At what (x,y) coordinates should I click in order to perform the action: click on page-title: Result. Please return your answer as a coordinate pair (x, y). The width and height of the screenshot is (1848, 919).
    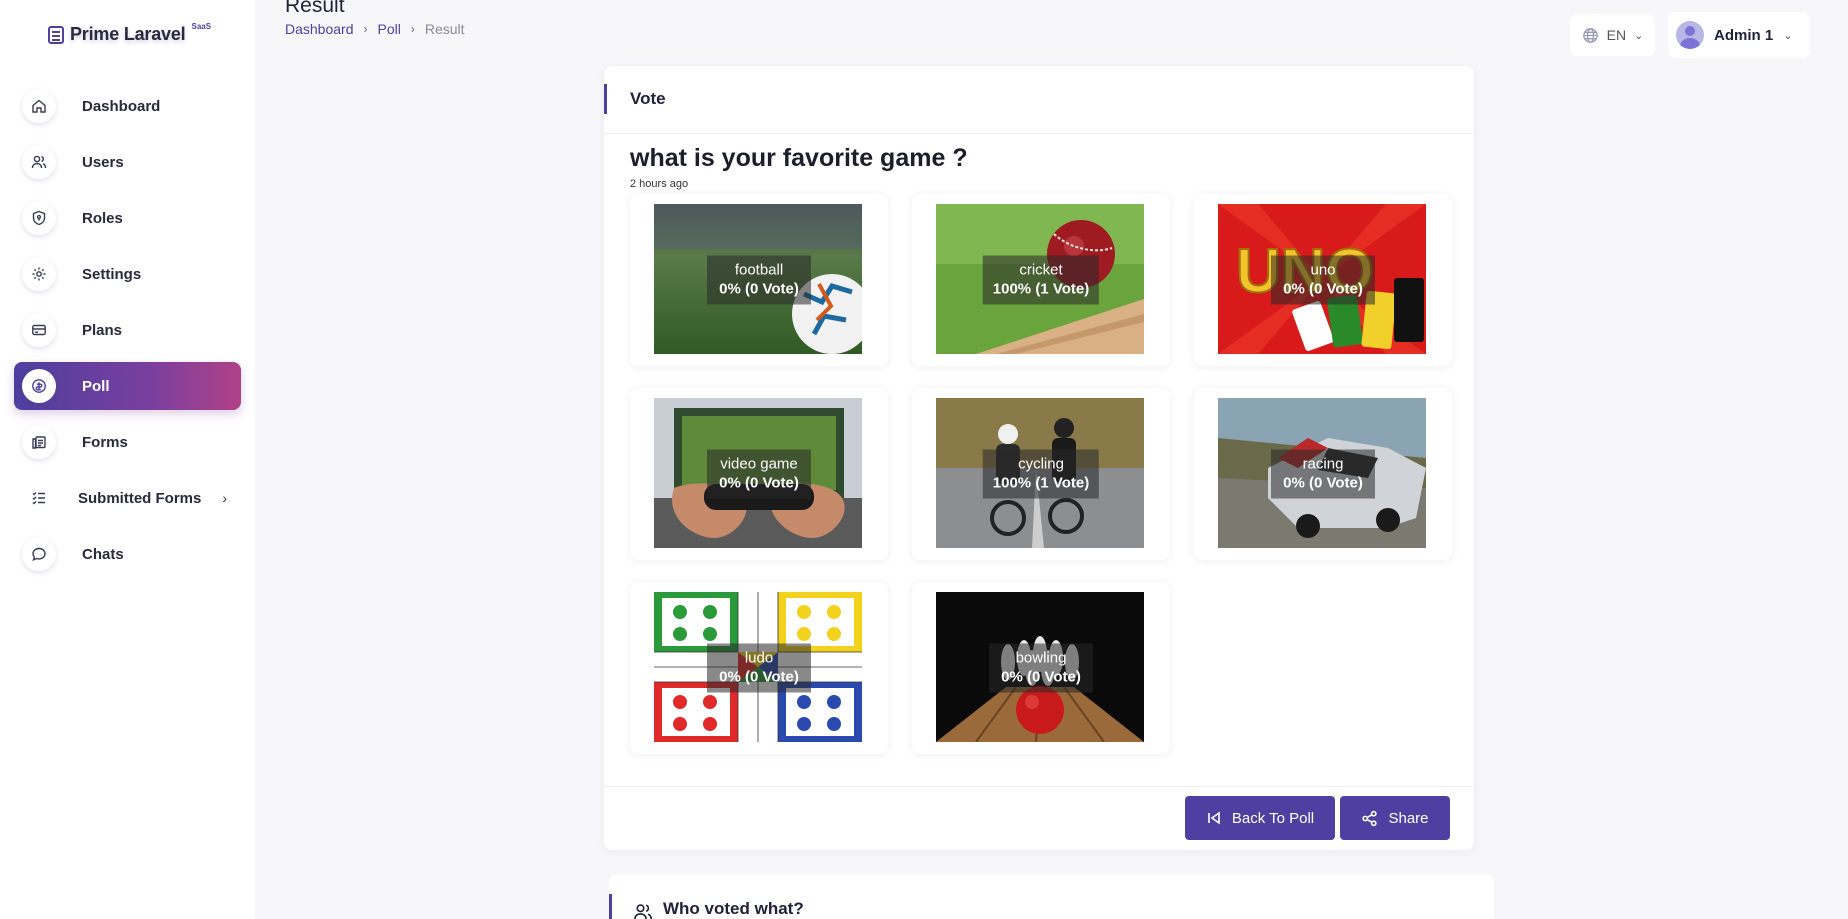
    Looking at the image, I should click on (315, 8).